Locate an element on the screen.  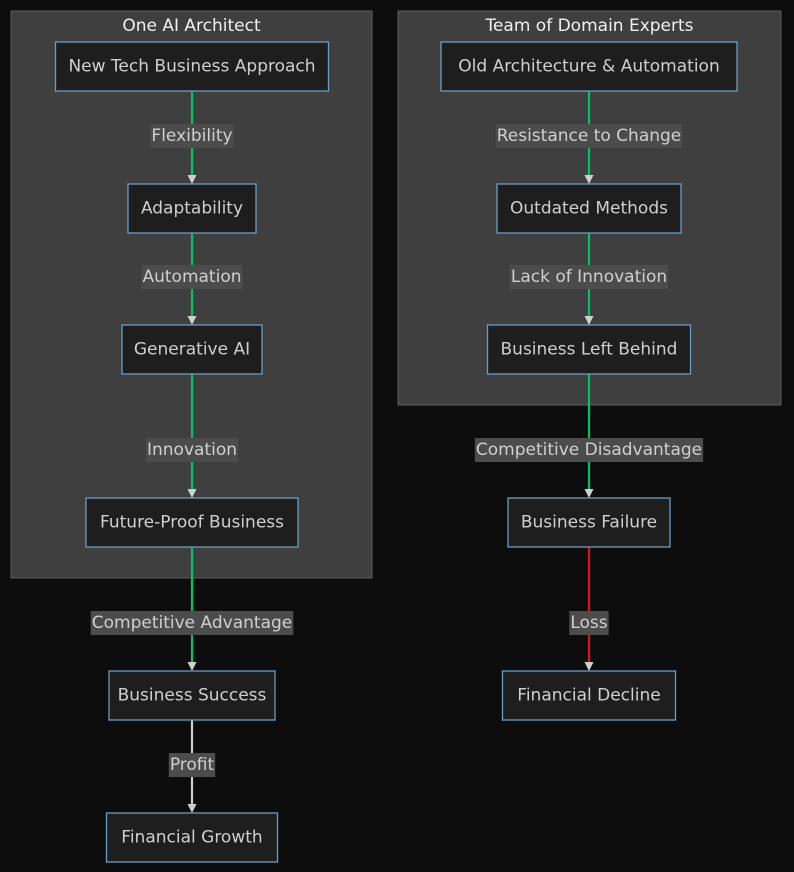
node-business-left-behind: Business Left Behind is located at coordinates (589, 349).